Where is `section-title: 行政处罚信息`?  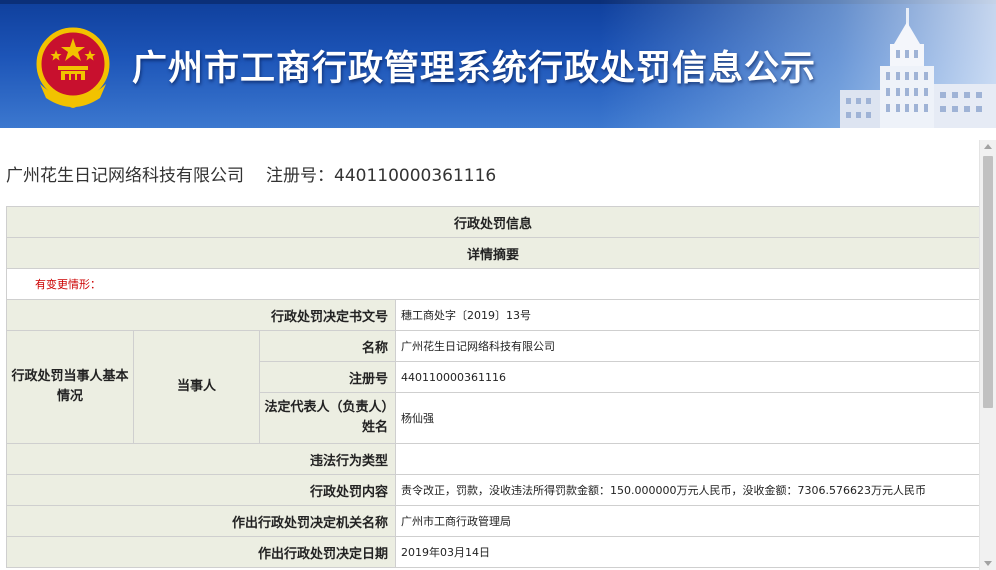
section-title: 行政处罚信息 is located at coordinates (493, 222).